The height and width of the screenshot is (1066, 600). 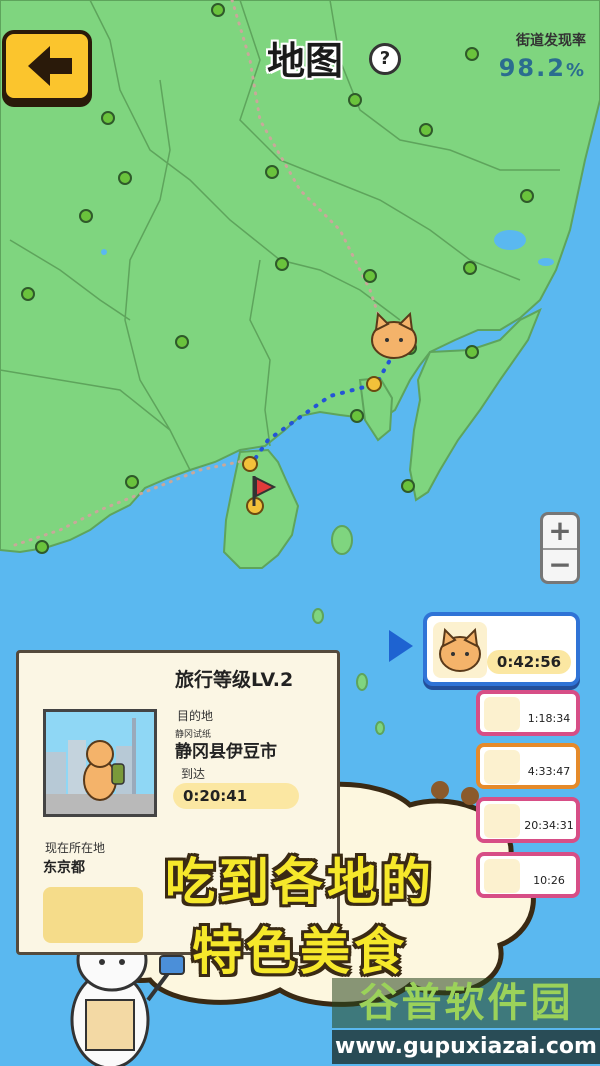 What do you see at coordinates (226, 752) in the screenshot?
I see `destination-name: 静冈县伊豆市` at bounding box center [226, 752].